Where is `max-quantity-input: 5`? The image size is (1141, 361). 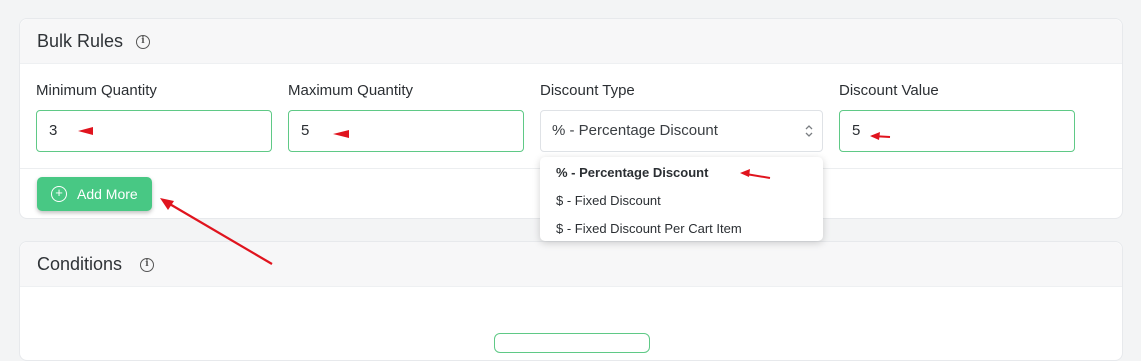 max-quantity-input: 5 is located at coordinates (406, 131).